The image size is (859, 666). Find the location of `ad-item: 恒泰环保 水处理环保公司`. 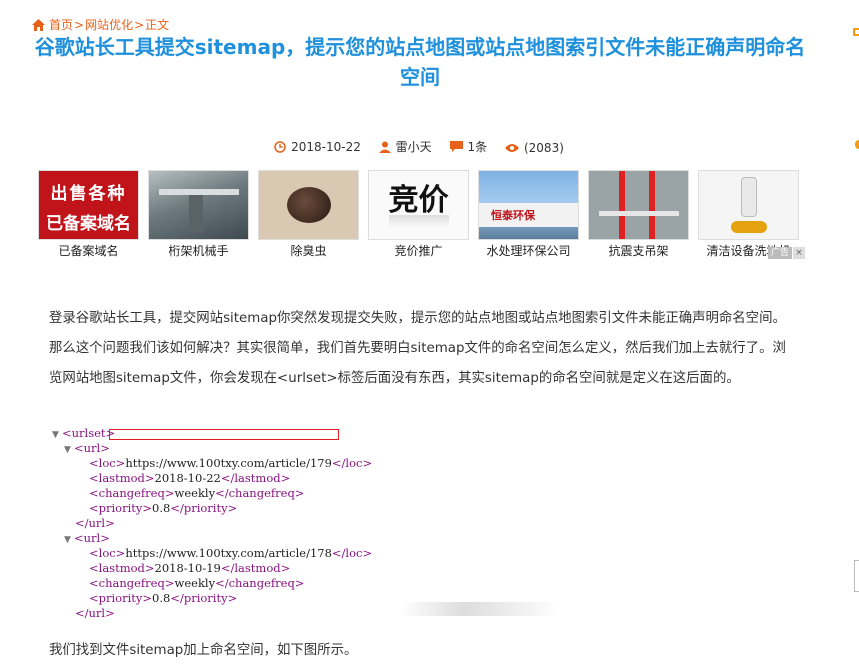

ad-item: 恒泰环保 水处理环保公司 is located at coordinates (528, 214).